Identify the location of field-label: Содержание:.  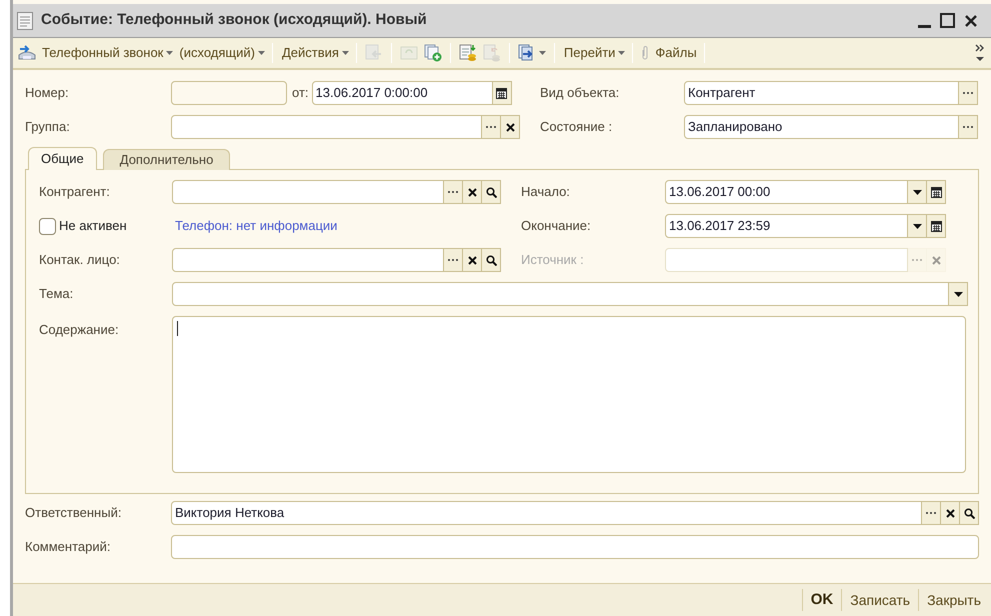
(79, 330).